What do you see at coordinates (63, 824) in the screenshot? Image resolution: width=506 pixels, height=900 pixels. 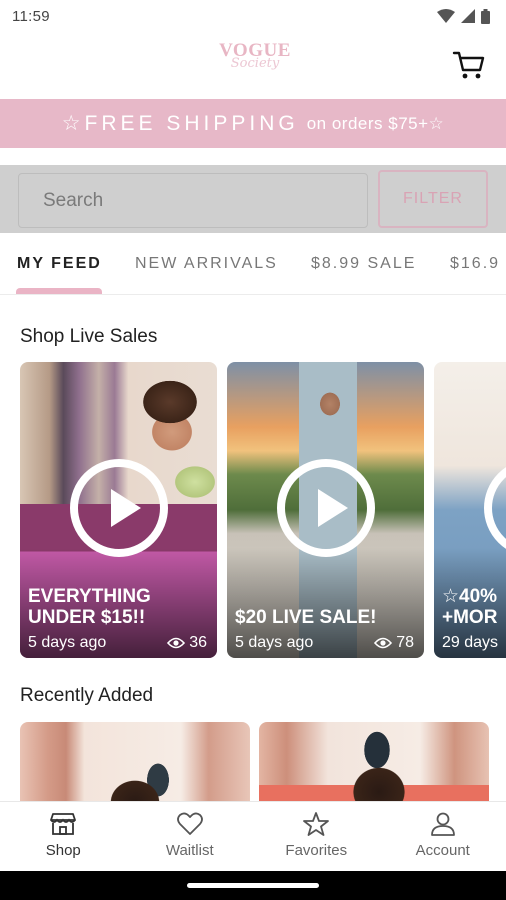 I see `shop-icon` at bounding box center [63, 824].